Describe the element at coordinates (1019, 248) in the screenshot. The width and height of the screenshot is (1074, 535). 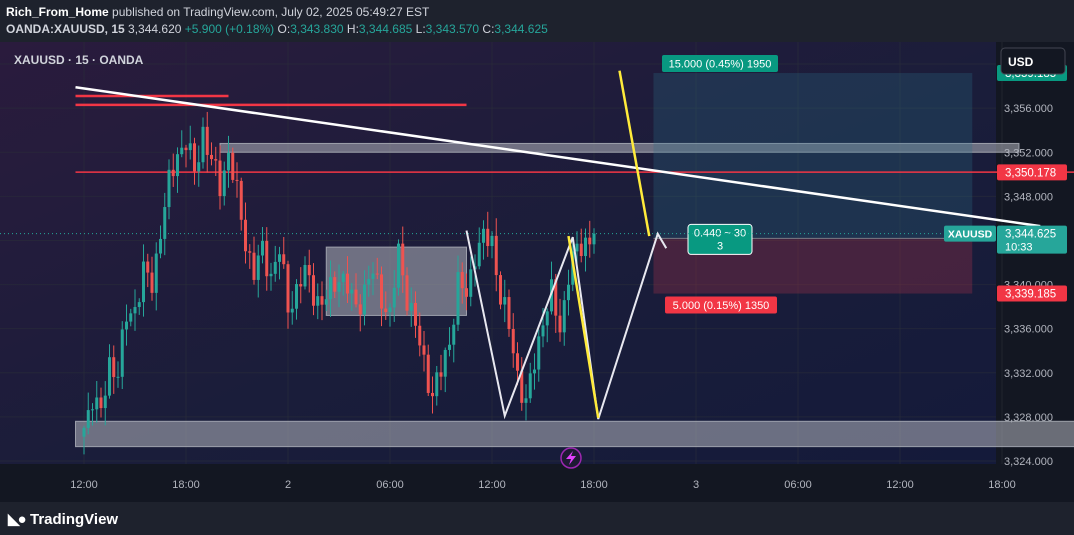
I see `bar-countdown: 10:33` at that location.